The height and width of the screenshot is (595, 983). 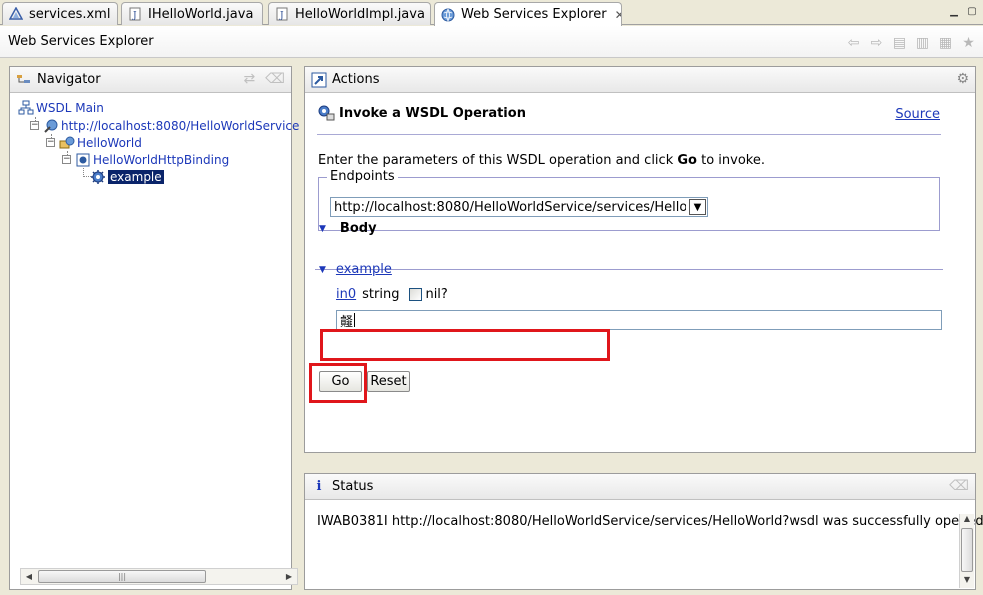 What do you see at coordinates (249, 79) in the screenshot?
I see `sync-icon: ⇄` at bounding box center [249, 79].